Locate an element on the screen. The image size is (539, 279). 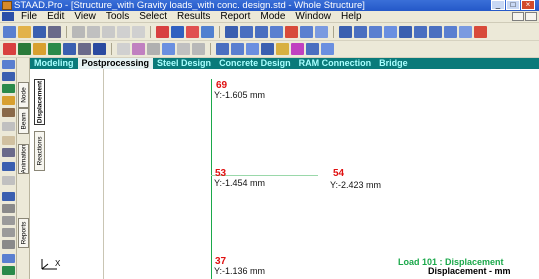
property-icon is located at coordinates (8, 100).